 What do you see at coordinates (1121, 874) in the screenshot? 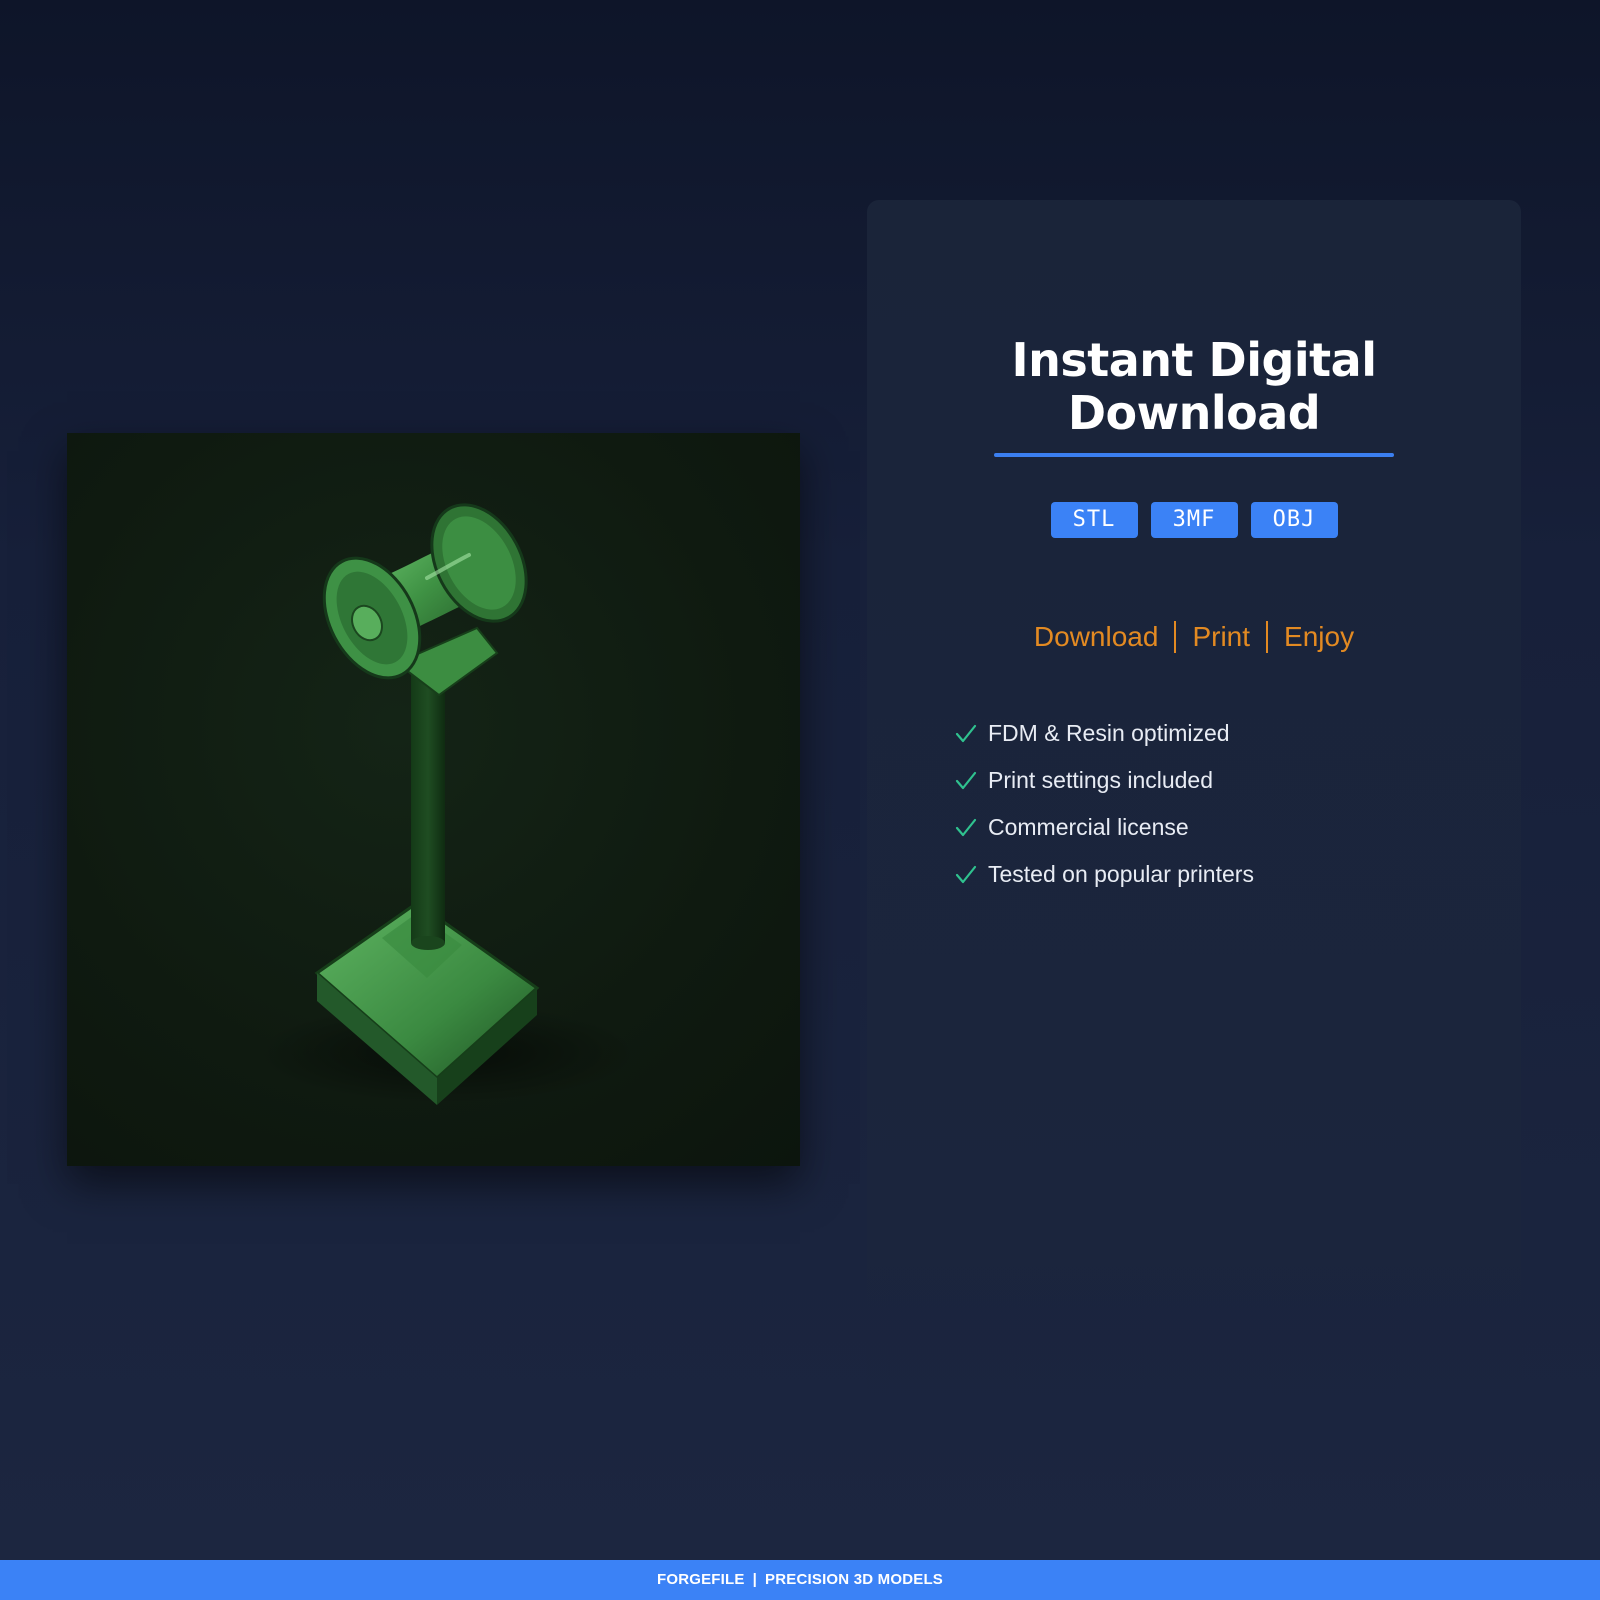
I see `feature-label: Tested on popular printers` at bounding box center [1121, 874].